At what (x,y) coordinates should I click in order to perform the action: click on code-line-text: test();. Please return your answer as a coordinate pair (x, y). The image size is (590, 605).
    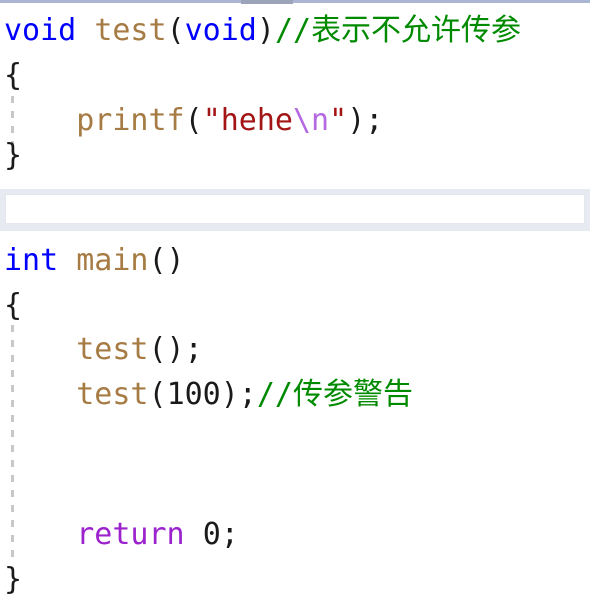
    Looking at the image, I should click on (103, 349).